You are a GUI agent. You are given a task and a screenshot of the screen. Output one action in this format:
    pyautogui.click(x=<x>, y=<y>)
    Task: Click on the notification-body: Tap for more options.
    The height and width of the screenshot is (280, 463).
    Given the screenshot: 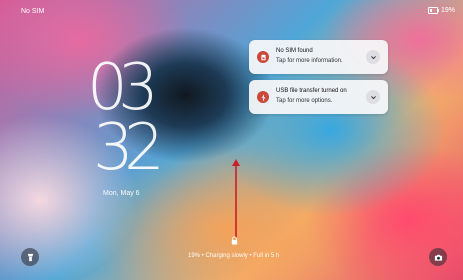 What is the action you would take?
    pyautogui.click(x=304, y=101)
    